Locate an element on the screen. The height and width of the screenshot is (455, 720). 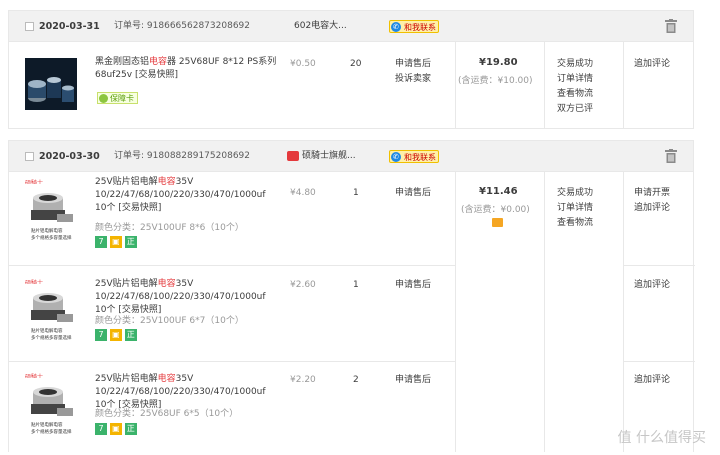
unit-price: ¥2.20 is located at coordinates (303, 380).